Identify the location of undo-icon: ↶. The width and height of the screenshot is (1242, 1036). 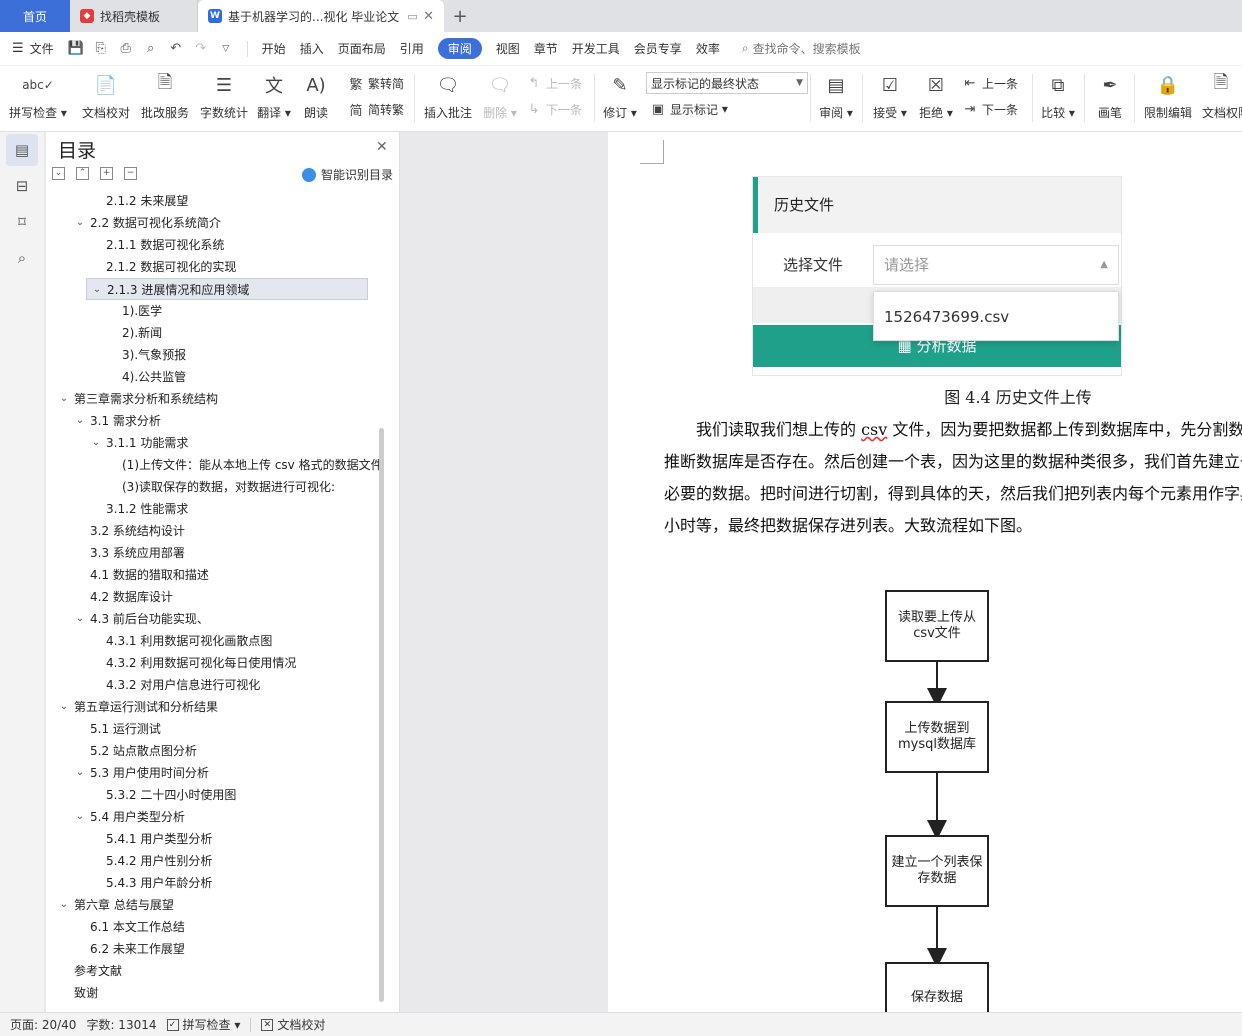
(176, 49).